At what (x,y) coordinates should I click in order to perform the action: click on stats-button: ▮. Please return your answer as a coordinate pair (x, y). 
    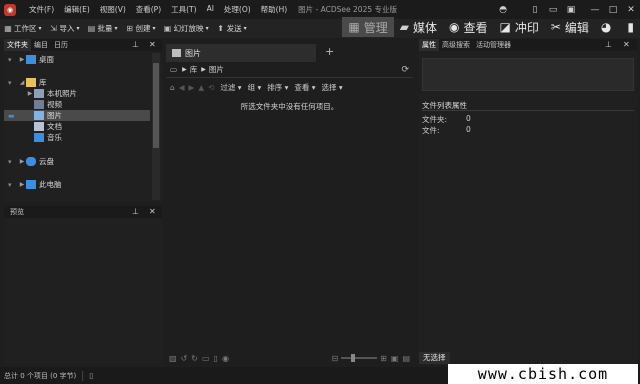
    Looking at the image, I should click on (630, 27).